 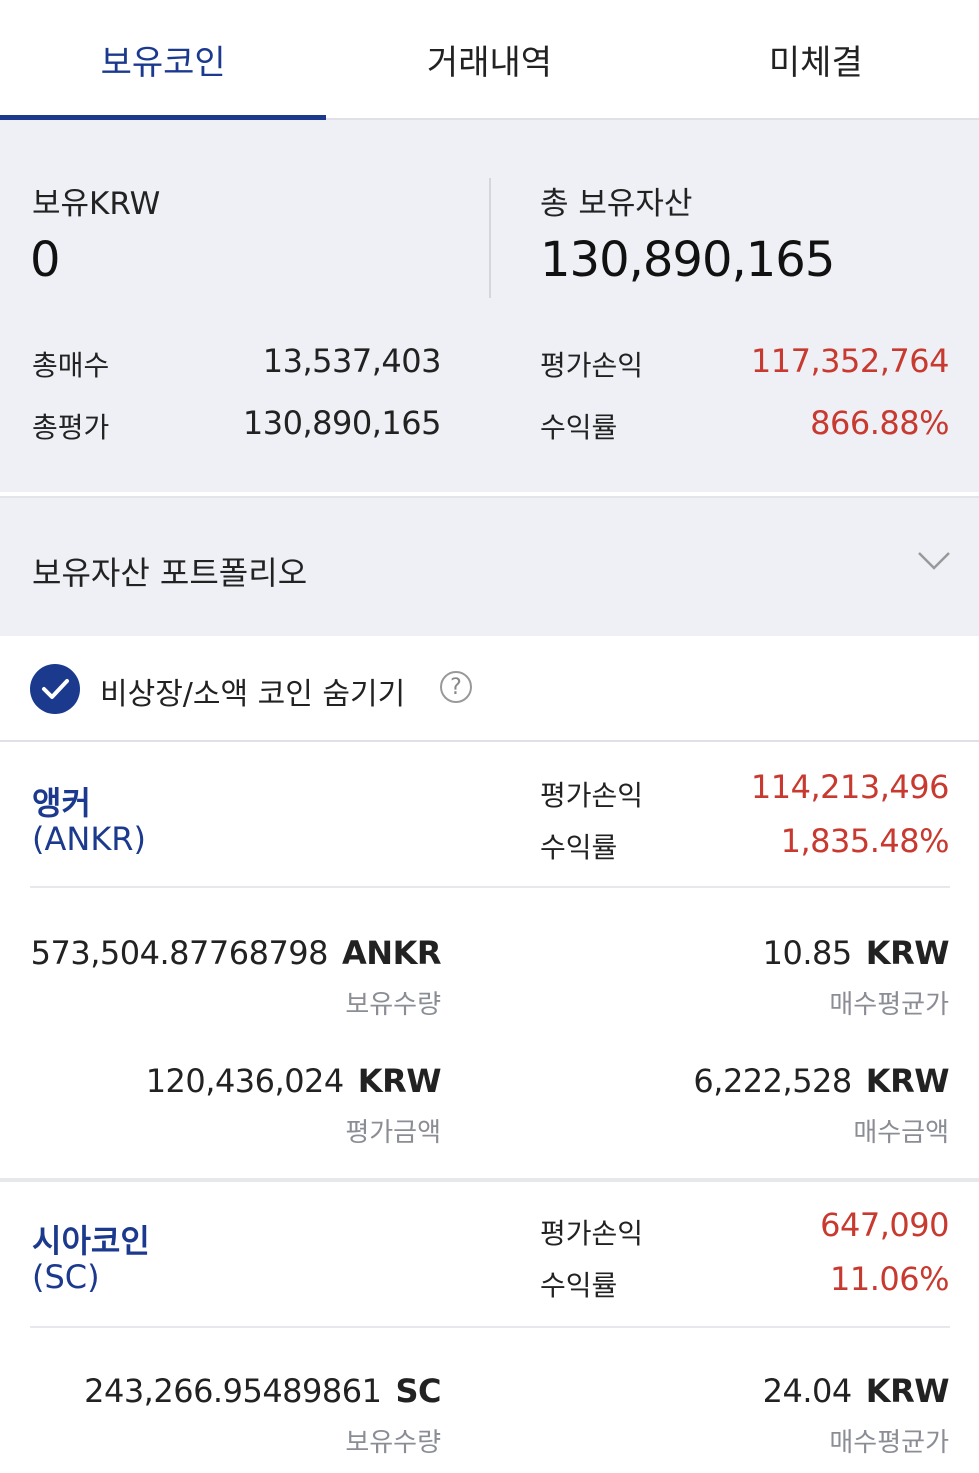 I want to click on total-buy-label: 총매수, so click(x=71, y=365).